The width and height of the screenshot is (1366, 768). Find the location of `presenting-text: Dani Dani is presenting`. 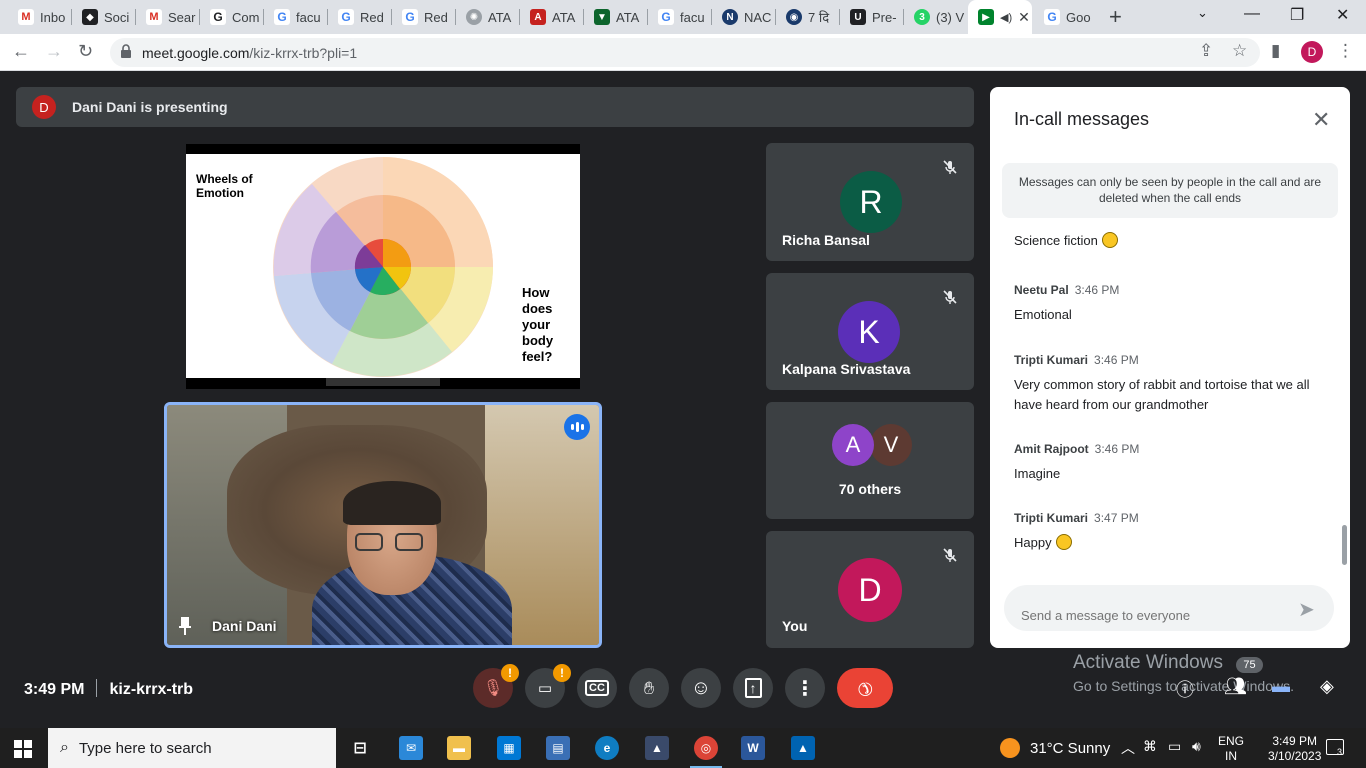

presenting-text: Dani Dani is presenting is located at coordinates (150, 107).